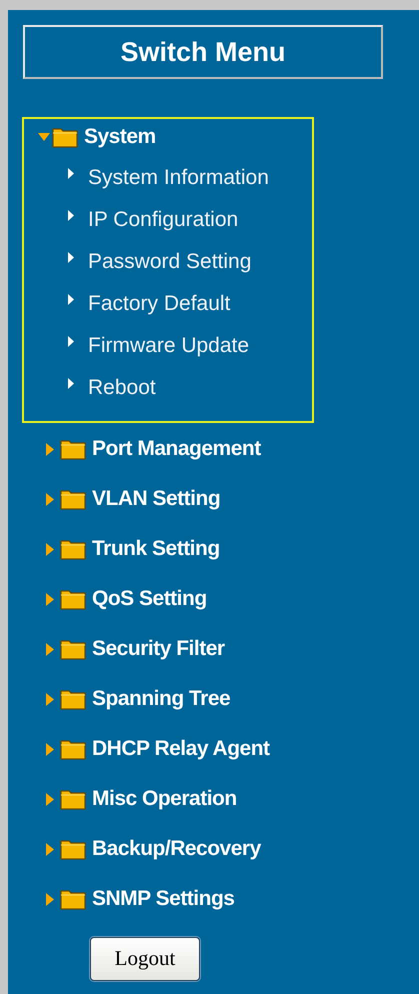 Image resolution: width=419 pixels, height=994 pixels. Describe the element at coordinates (169, 346) in the screenshot. I see `submenu-item: Firmware Update` at that location.